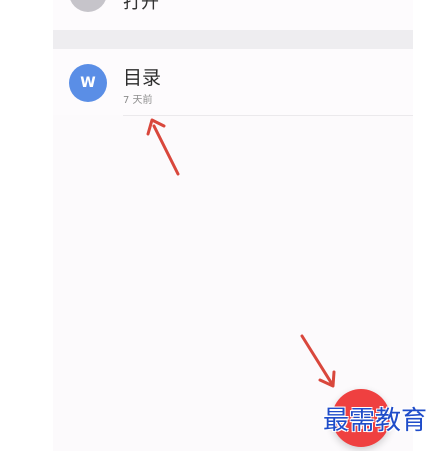 This screenshot has width=446, height=451. What do you see at coordinates (233, 82) in the screenshot?
I see `file-list-item: W 目录 7 天前` at bounding box center [233, 82].